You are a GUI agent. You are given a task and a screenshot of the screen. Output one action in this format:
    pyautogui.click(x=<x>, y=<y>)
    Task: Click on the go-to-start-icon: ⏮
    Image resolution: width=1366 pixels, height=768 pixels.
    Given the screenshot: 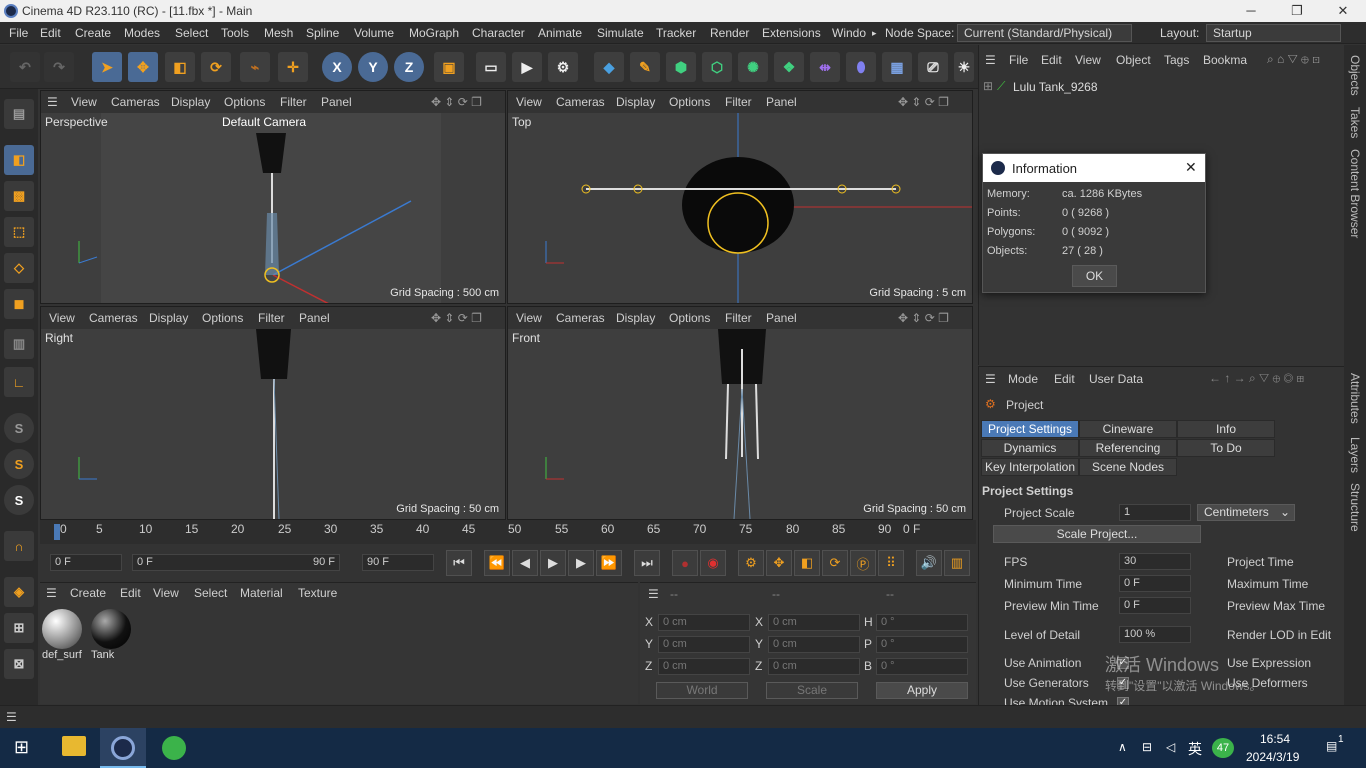 What is the action you would take?
    pyautogui.click(x=459, y=563)
    